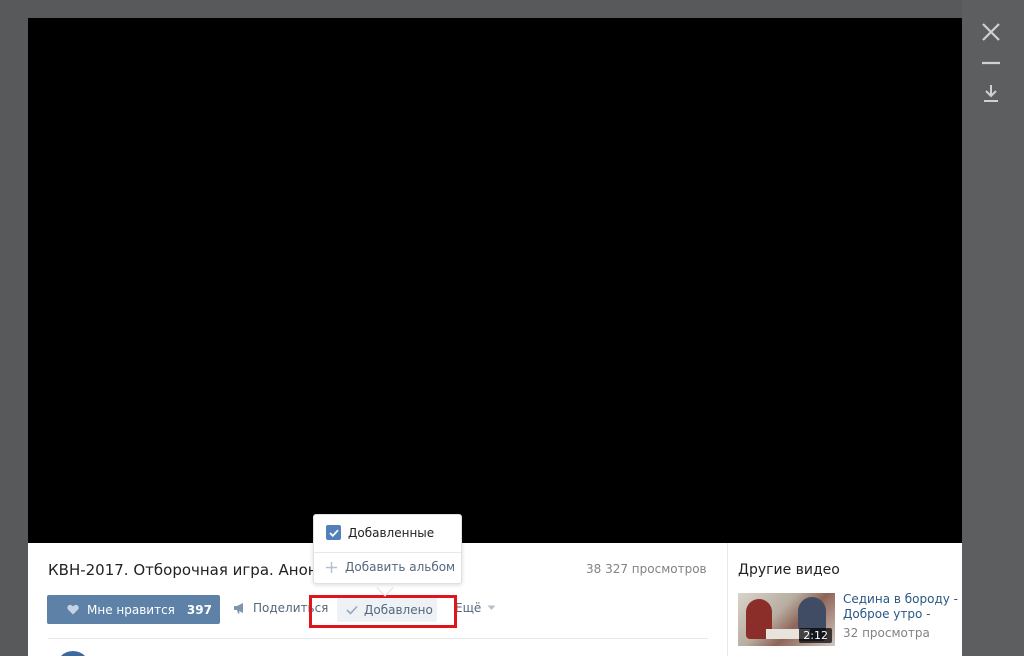 The image size is (1024, 656). Describe the element at coordinates (378, 638) in the screenshot. I see `divider` at that location.